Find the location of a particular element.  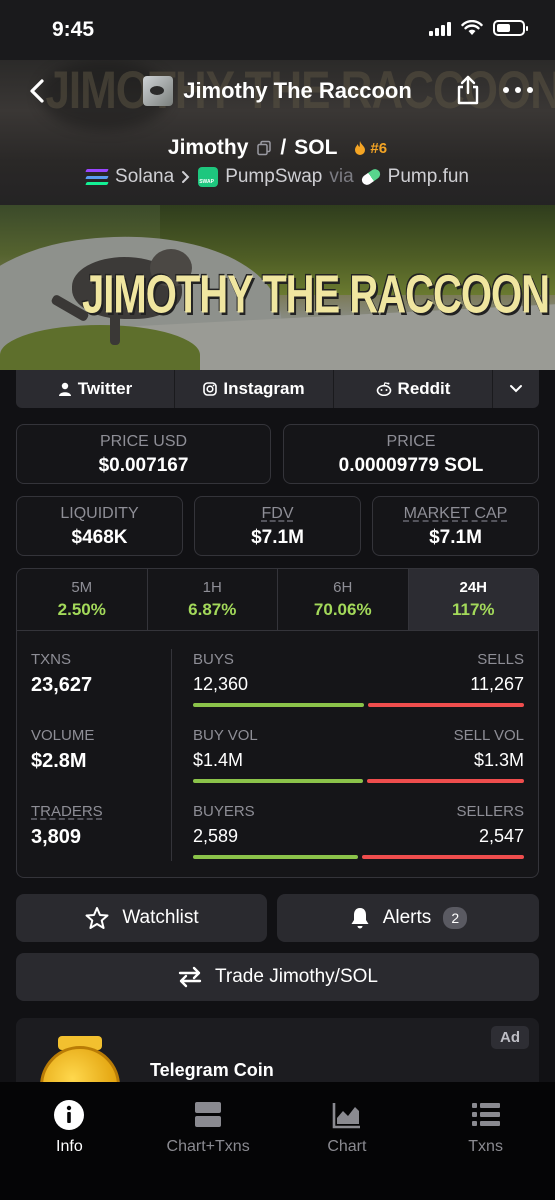

token-title: Jimothy The Raccoon is located at coordinates (297, 90).